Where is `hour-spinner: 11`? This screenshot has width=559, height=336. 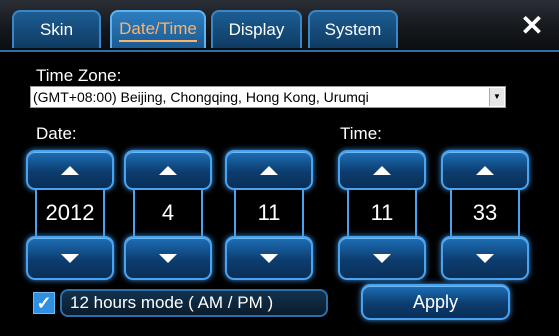 hour-spinner: 11 is located at coordinates (382, 216).